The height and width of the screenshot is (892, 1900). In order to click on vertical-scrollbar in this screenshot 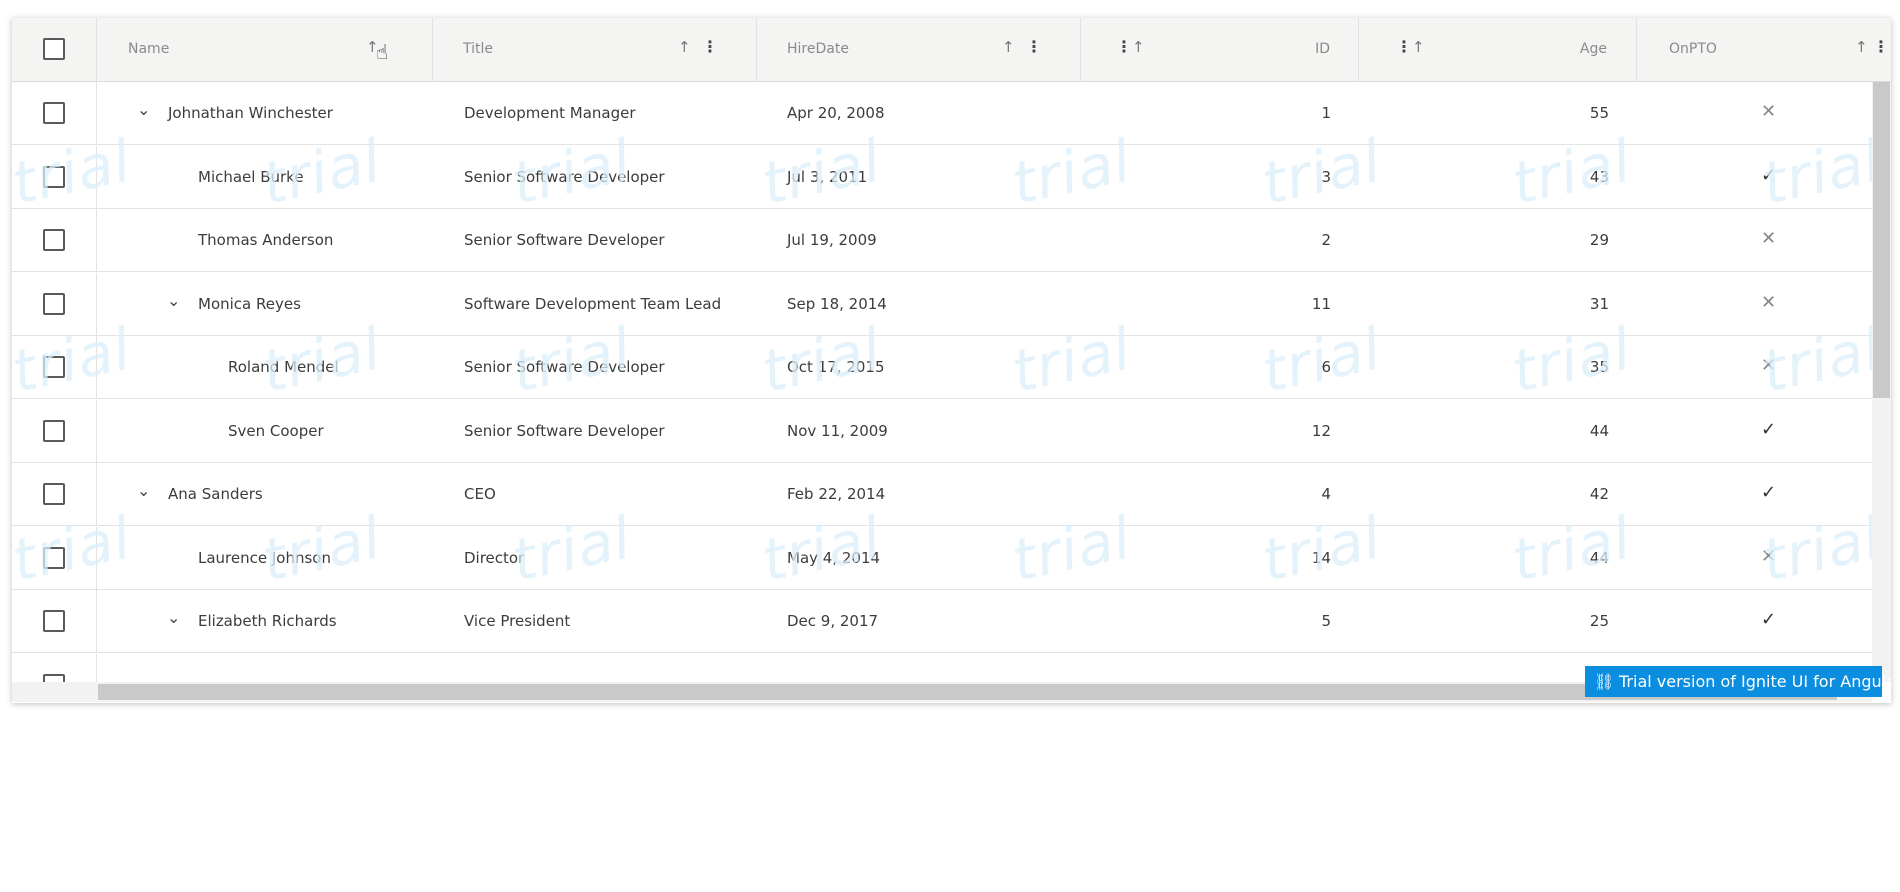, I will do `click(1881, 382)`.